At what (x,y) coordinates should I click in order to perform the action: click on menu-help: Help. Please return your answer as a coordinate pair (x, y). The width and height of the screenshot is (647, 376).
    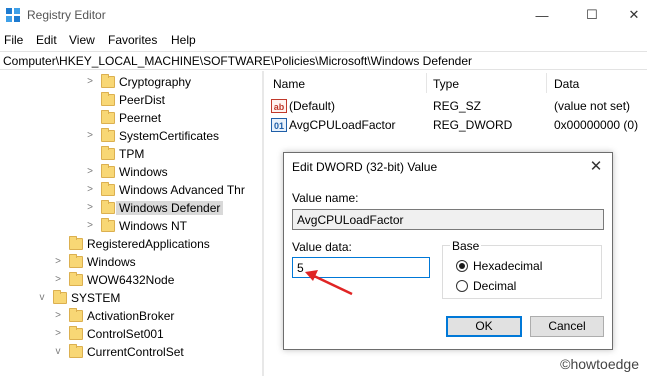
    Looking at the image, I should click on (183, 40).